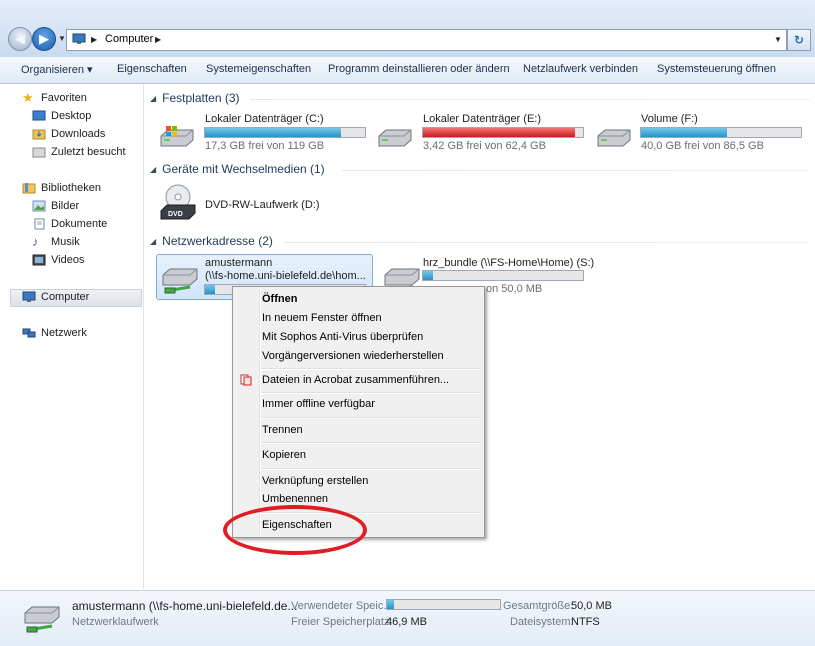 The height and width of the screenshot is (646, 815). What do you see at coordinates (152, 69) in the screenshot?
I see `properties-button: Eigenschaften` at bounding box center [152, 69].